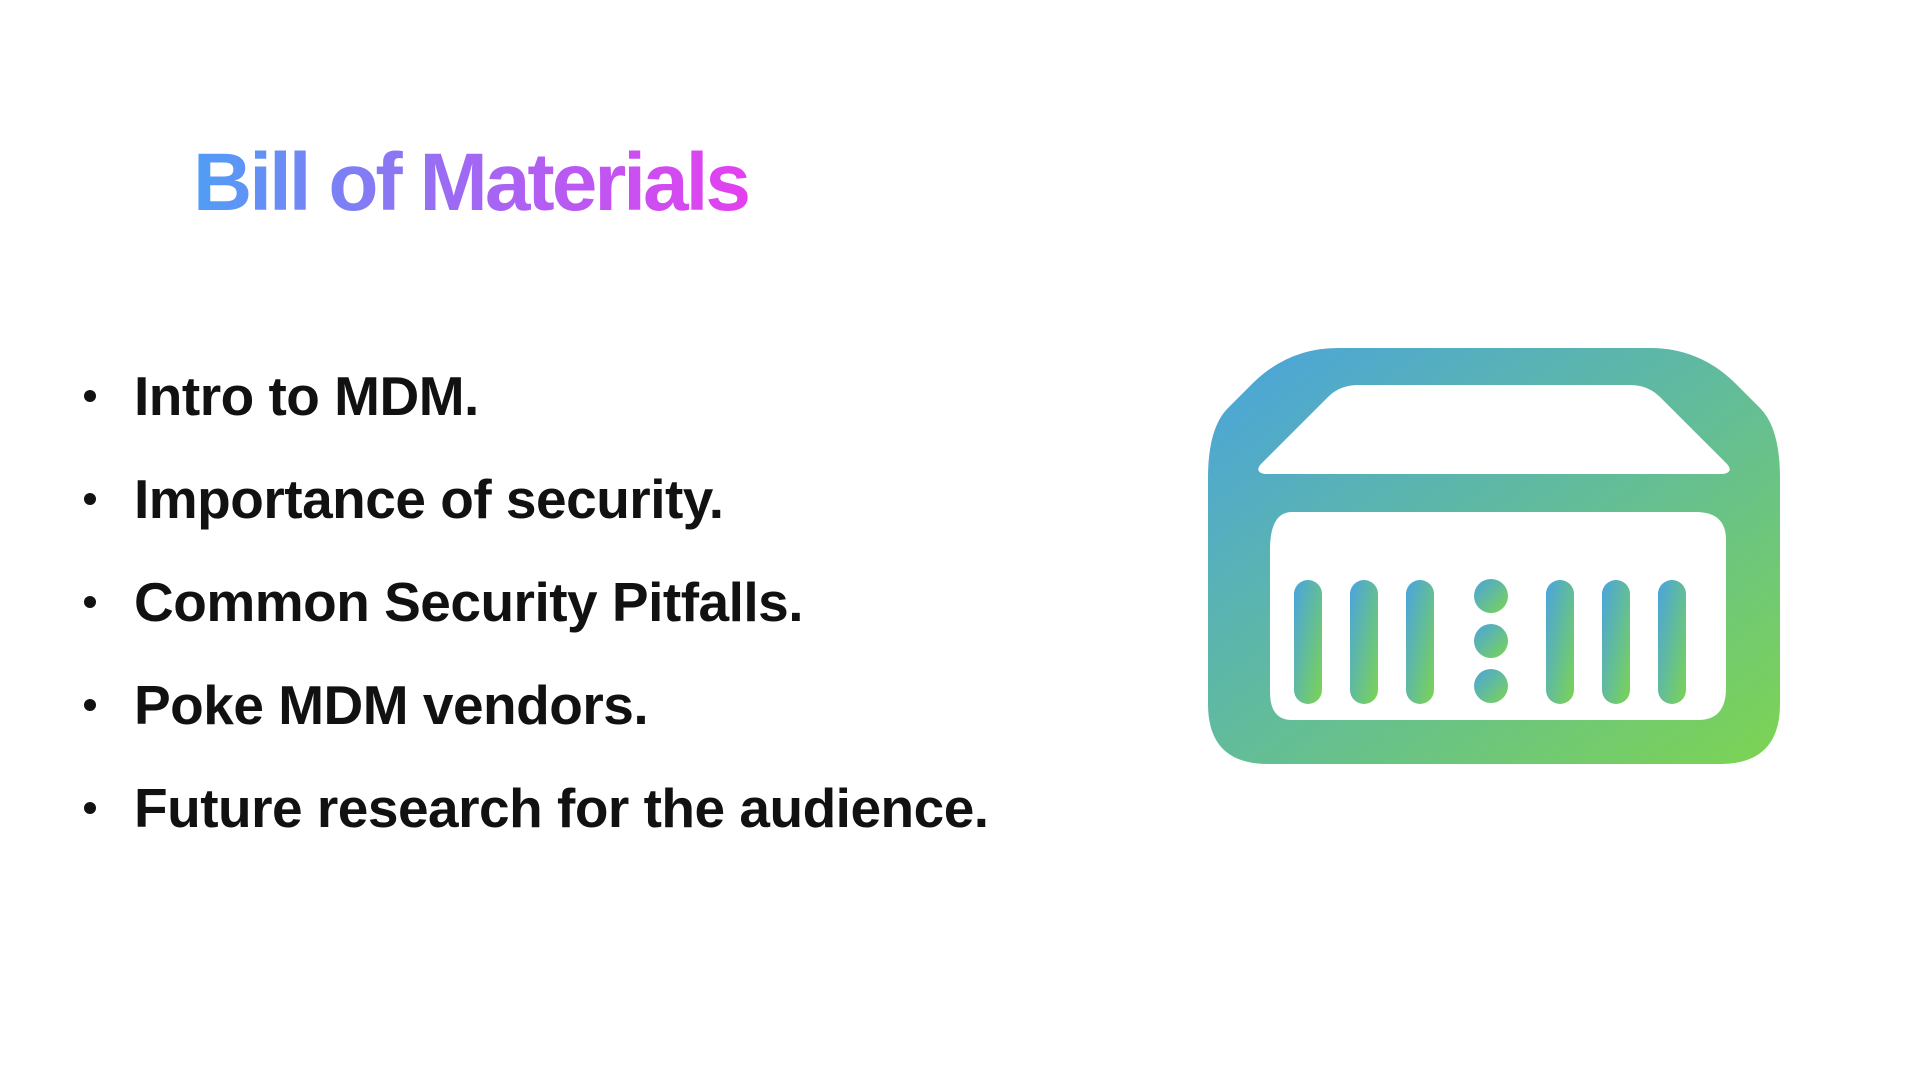 This screenshot has height=1080, width=1920. Describe the element at coordinates (472, 182) in the screenshot. I see `slide-title: Bill of Materials` at that location.